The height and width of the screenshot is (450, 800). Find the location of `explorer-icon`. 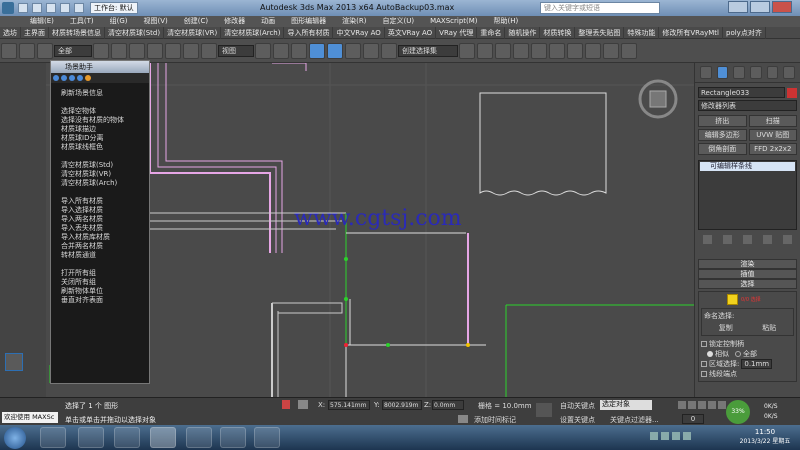

explorer-icon is located at coordinates (199, 437).